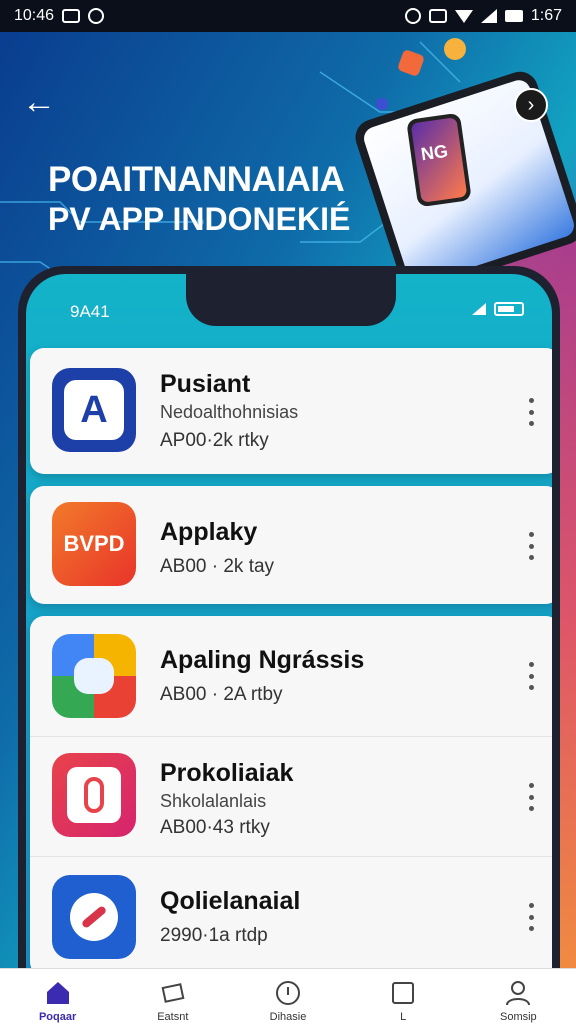 Image resolution: width=576 pixels, height=1024 pixels. What do you see at coordinates (230, 901) in the screenshot?
I see `app-name: Qolielanaial` at bounding box center [230, 901].